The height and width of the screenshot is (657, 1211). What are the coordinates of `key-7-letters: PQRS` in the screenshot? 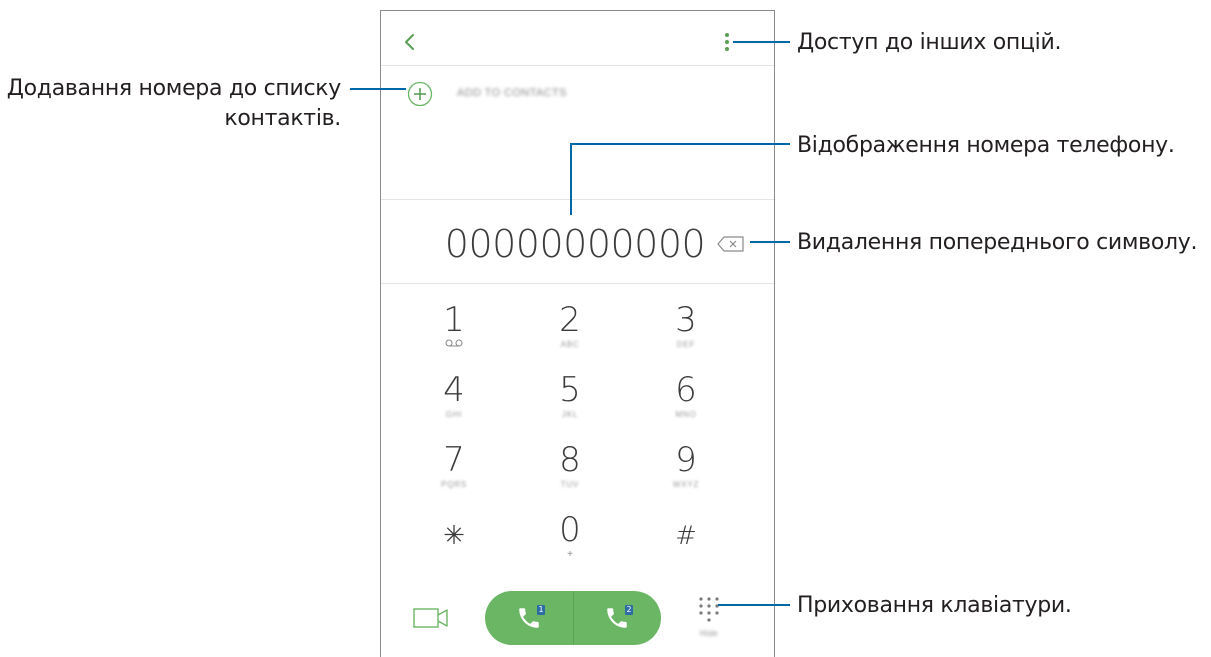 It's located at (454, 484).